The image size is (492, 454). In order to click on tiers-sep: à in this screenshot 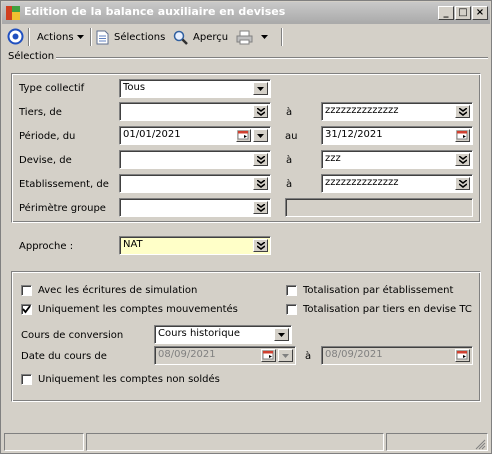, I will do `click(289, 112)`.